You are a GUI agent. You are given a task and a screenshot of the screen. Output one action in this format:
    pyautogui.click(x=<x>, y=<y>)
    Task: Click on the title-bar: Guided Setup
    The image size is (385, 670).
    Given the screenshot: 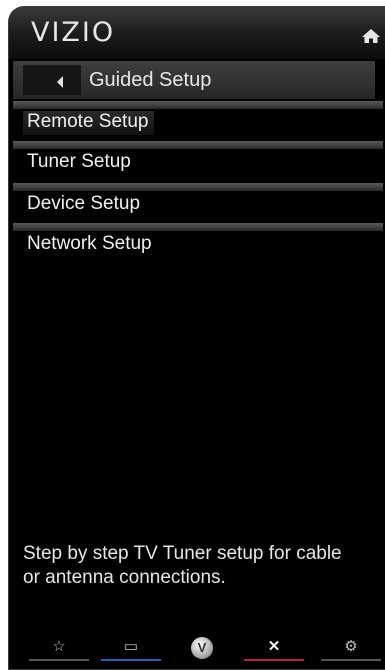 What is the action you would take?
    pyautogui.click(x=194, y=80)
    